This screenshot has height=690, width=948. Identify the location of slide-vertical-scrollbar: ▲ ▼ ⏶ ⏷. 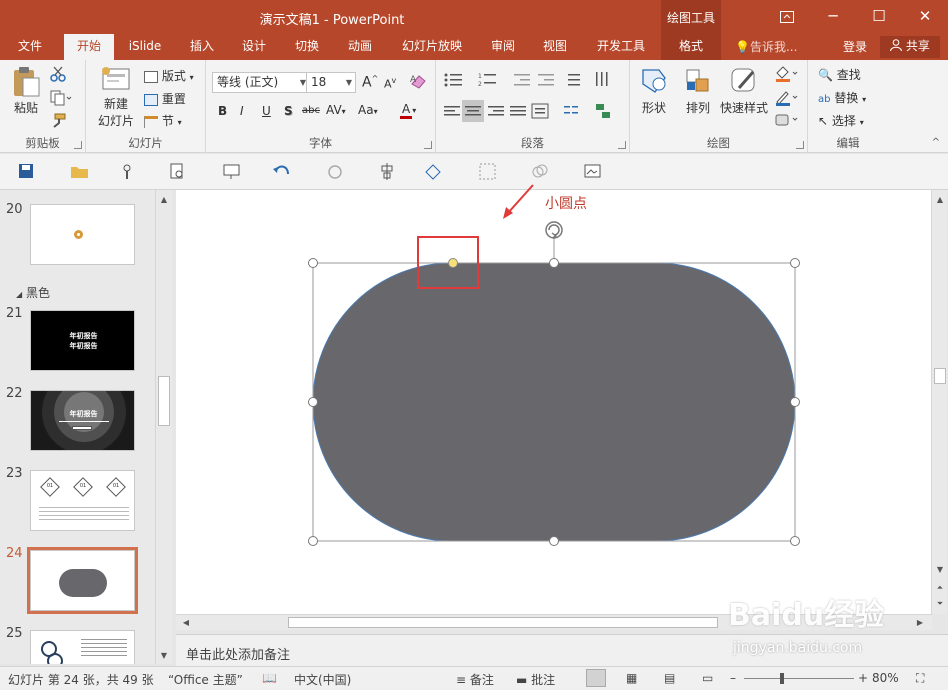
(939, 402).